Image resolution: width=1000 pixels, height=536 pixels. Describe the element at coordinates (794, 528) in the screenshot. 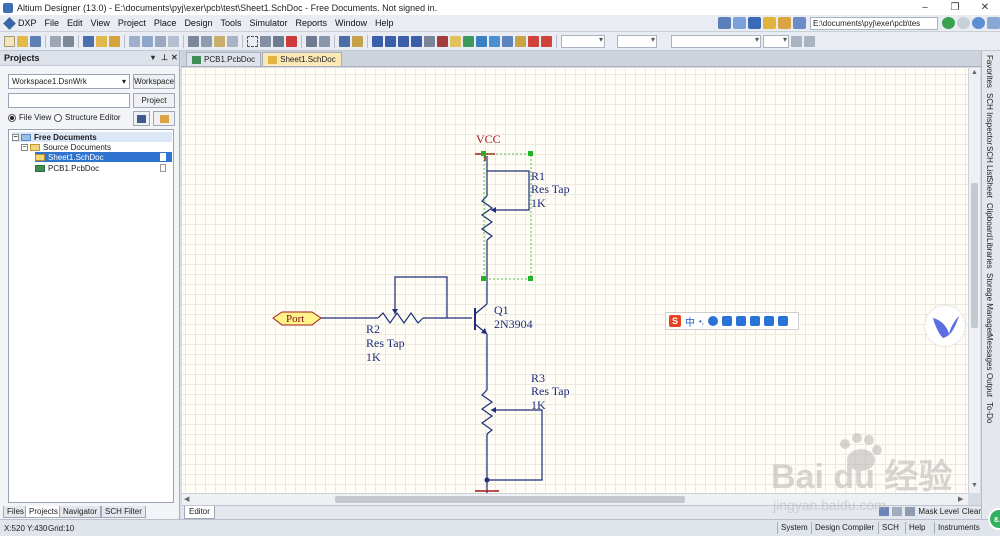

I see `status-system-button: System` at that location.